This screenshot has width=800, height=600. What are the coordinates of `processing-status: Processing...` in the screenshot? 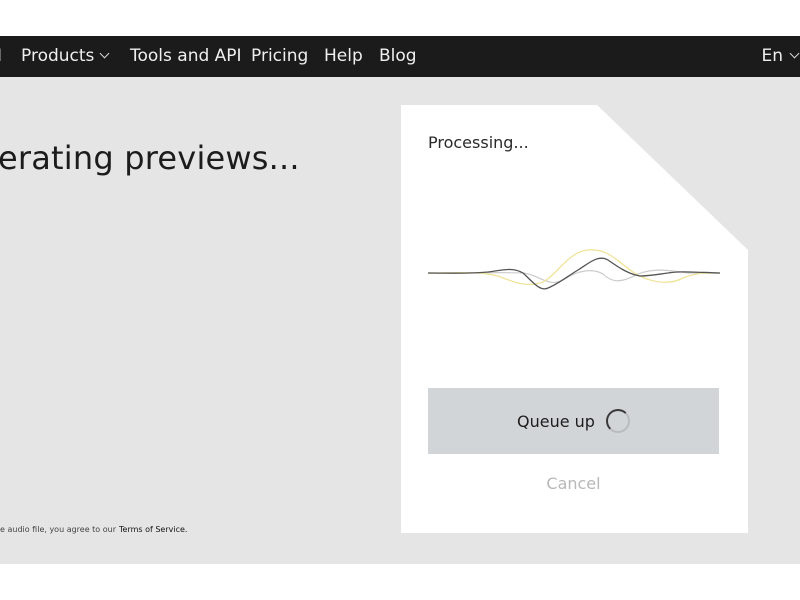 It's located at (478, 142).